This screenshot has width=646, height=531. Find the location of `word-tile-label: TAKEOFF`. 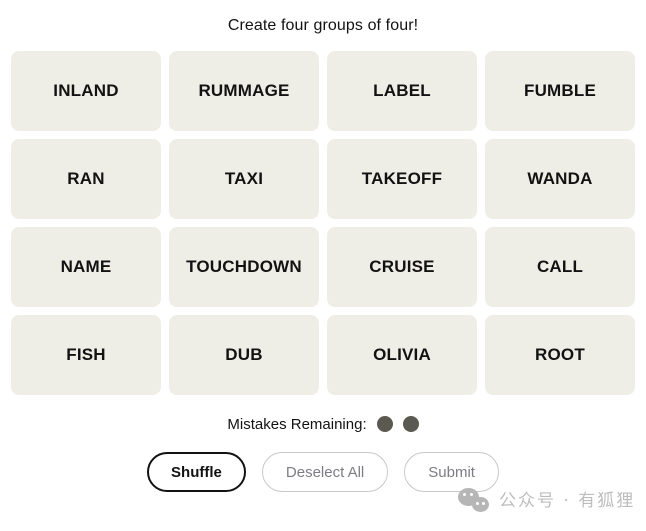

word-tile-label: TAKEOFF is located at coordinates (402, 179).